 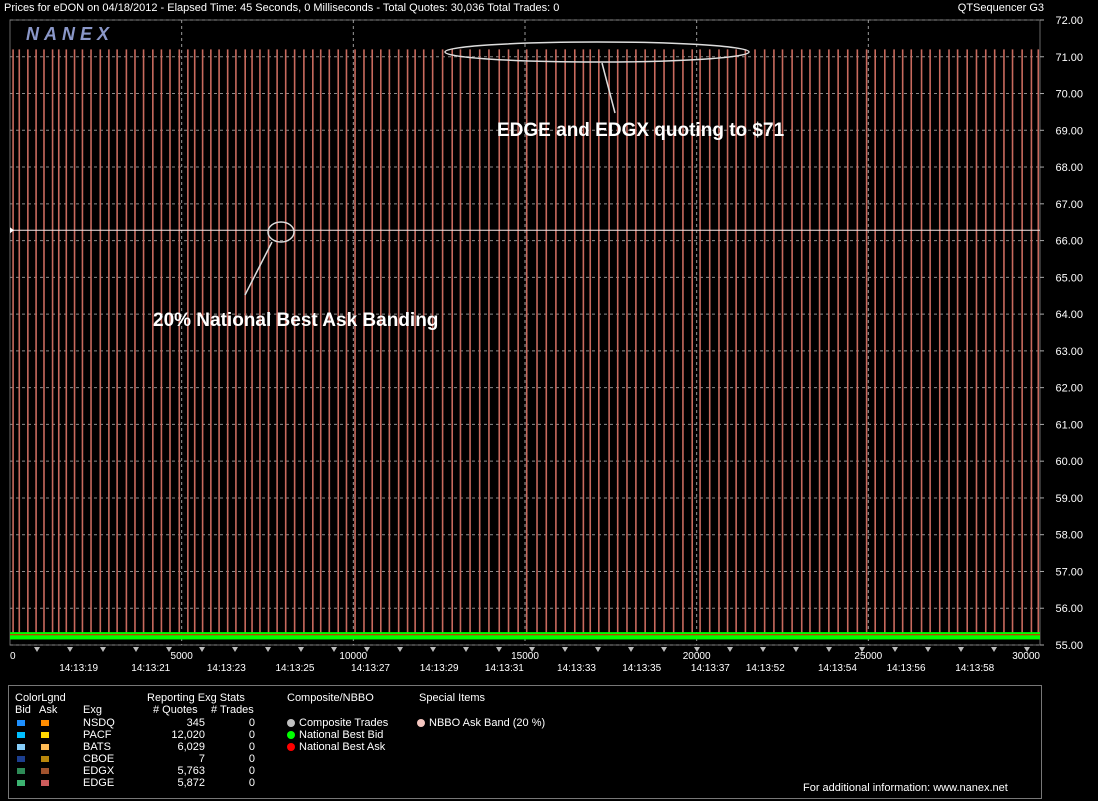 I want to click on exchange-name: PACF, so click(x=97, y=735).